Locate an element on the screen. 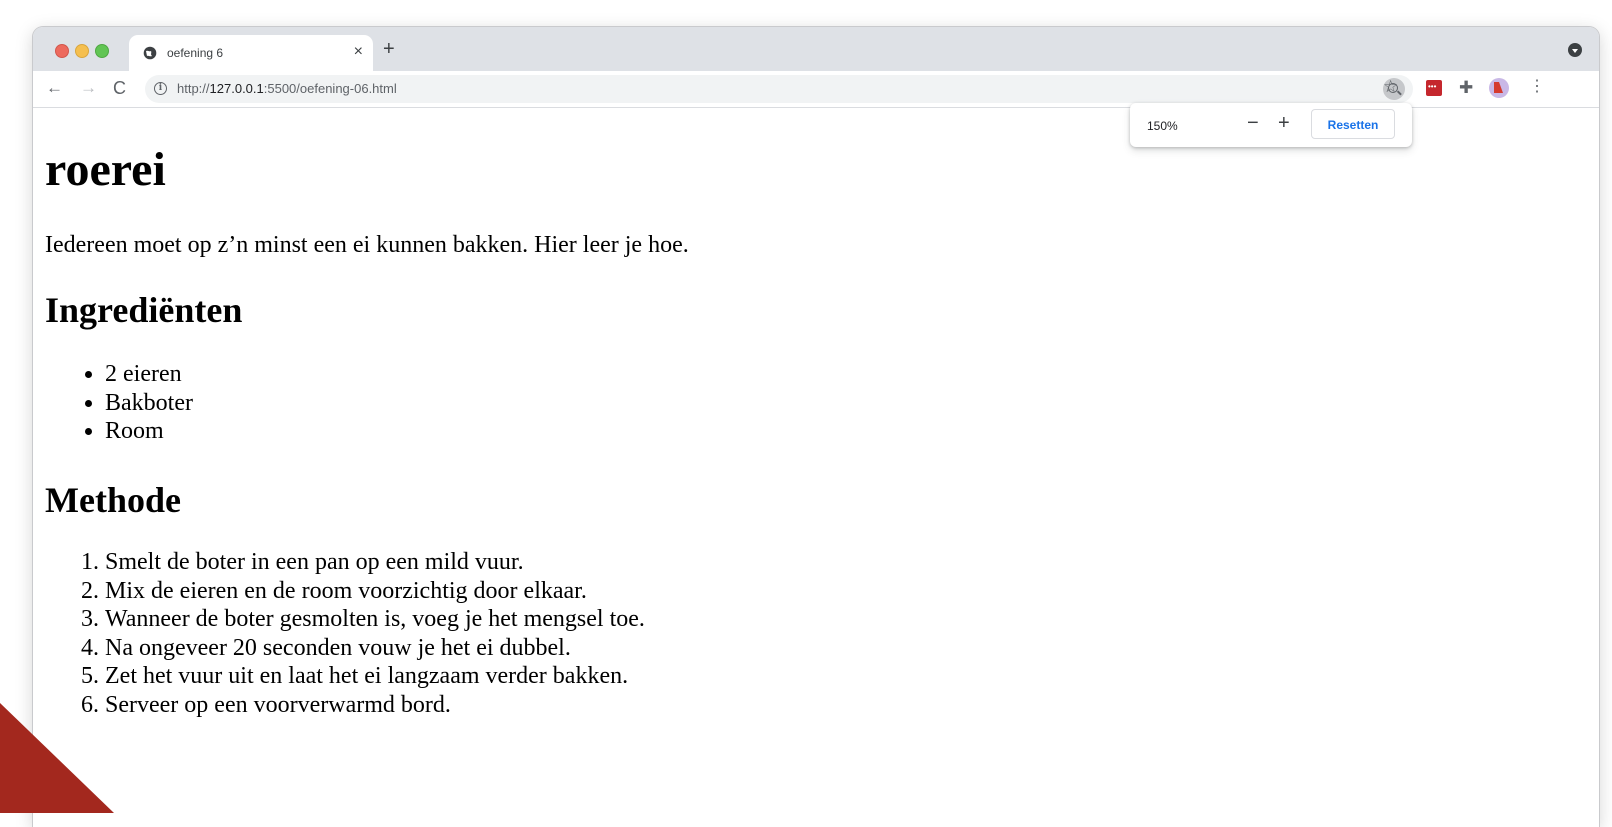 The image size is (1612, 827). extensions-puzzle-icon: ✚ is located at coordinates (1466, 88).